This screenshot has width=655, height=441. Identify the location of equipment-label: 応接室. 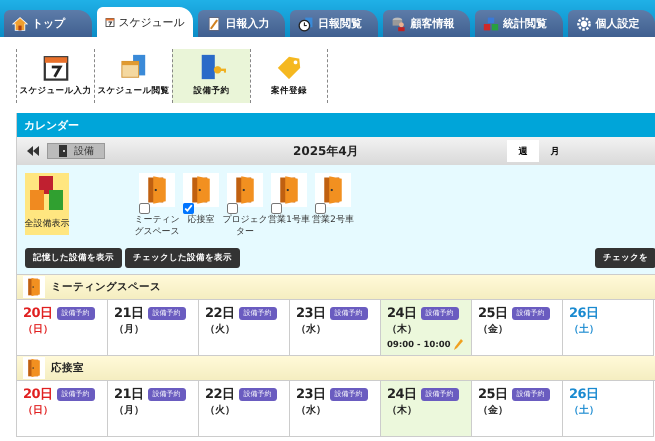
(201, 220).